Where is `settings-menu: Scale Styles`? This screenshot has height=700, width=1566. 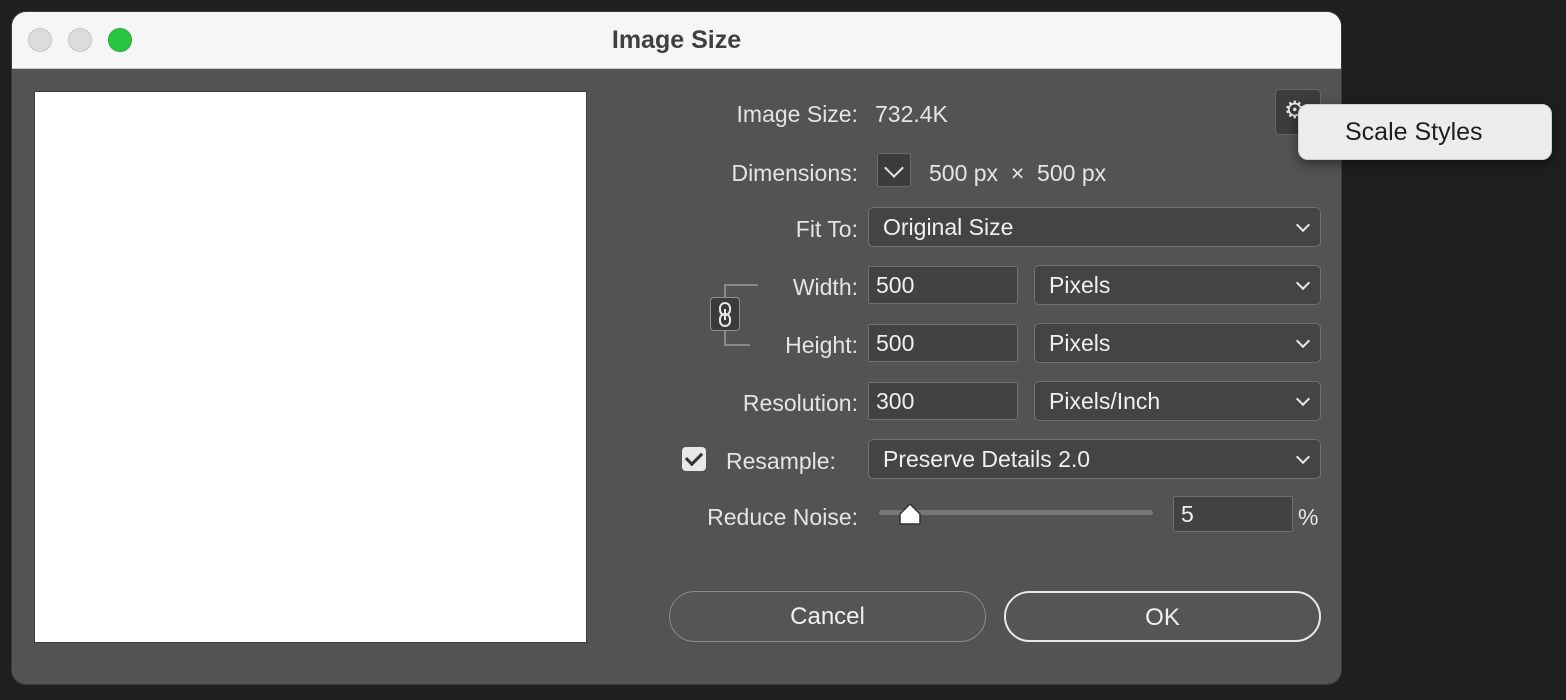 settings-menu: Scale Styles is located at coordinates (1425, 132).